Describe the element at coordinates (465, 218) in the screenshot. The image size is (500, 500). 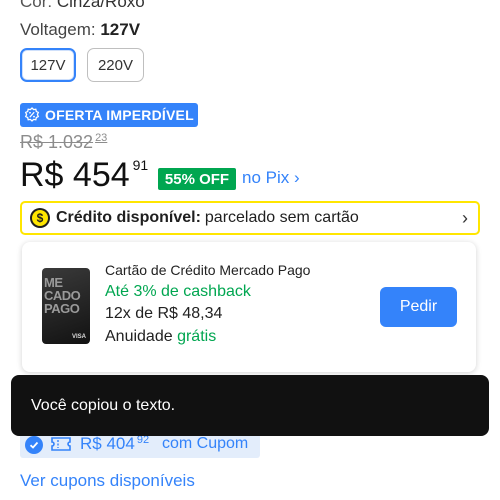
I see `chevron-right-icon: ›` at that location.